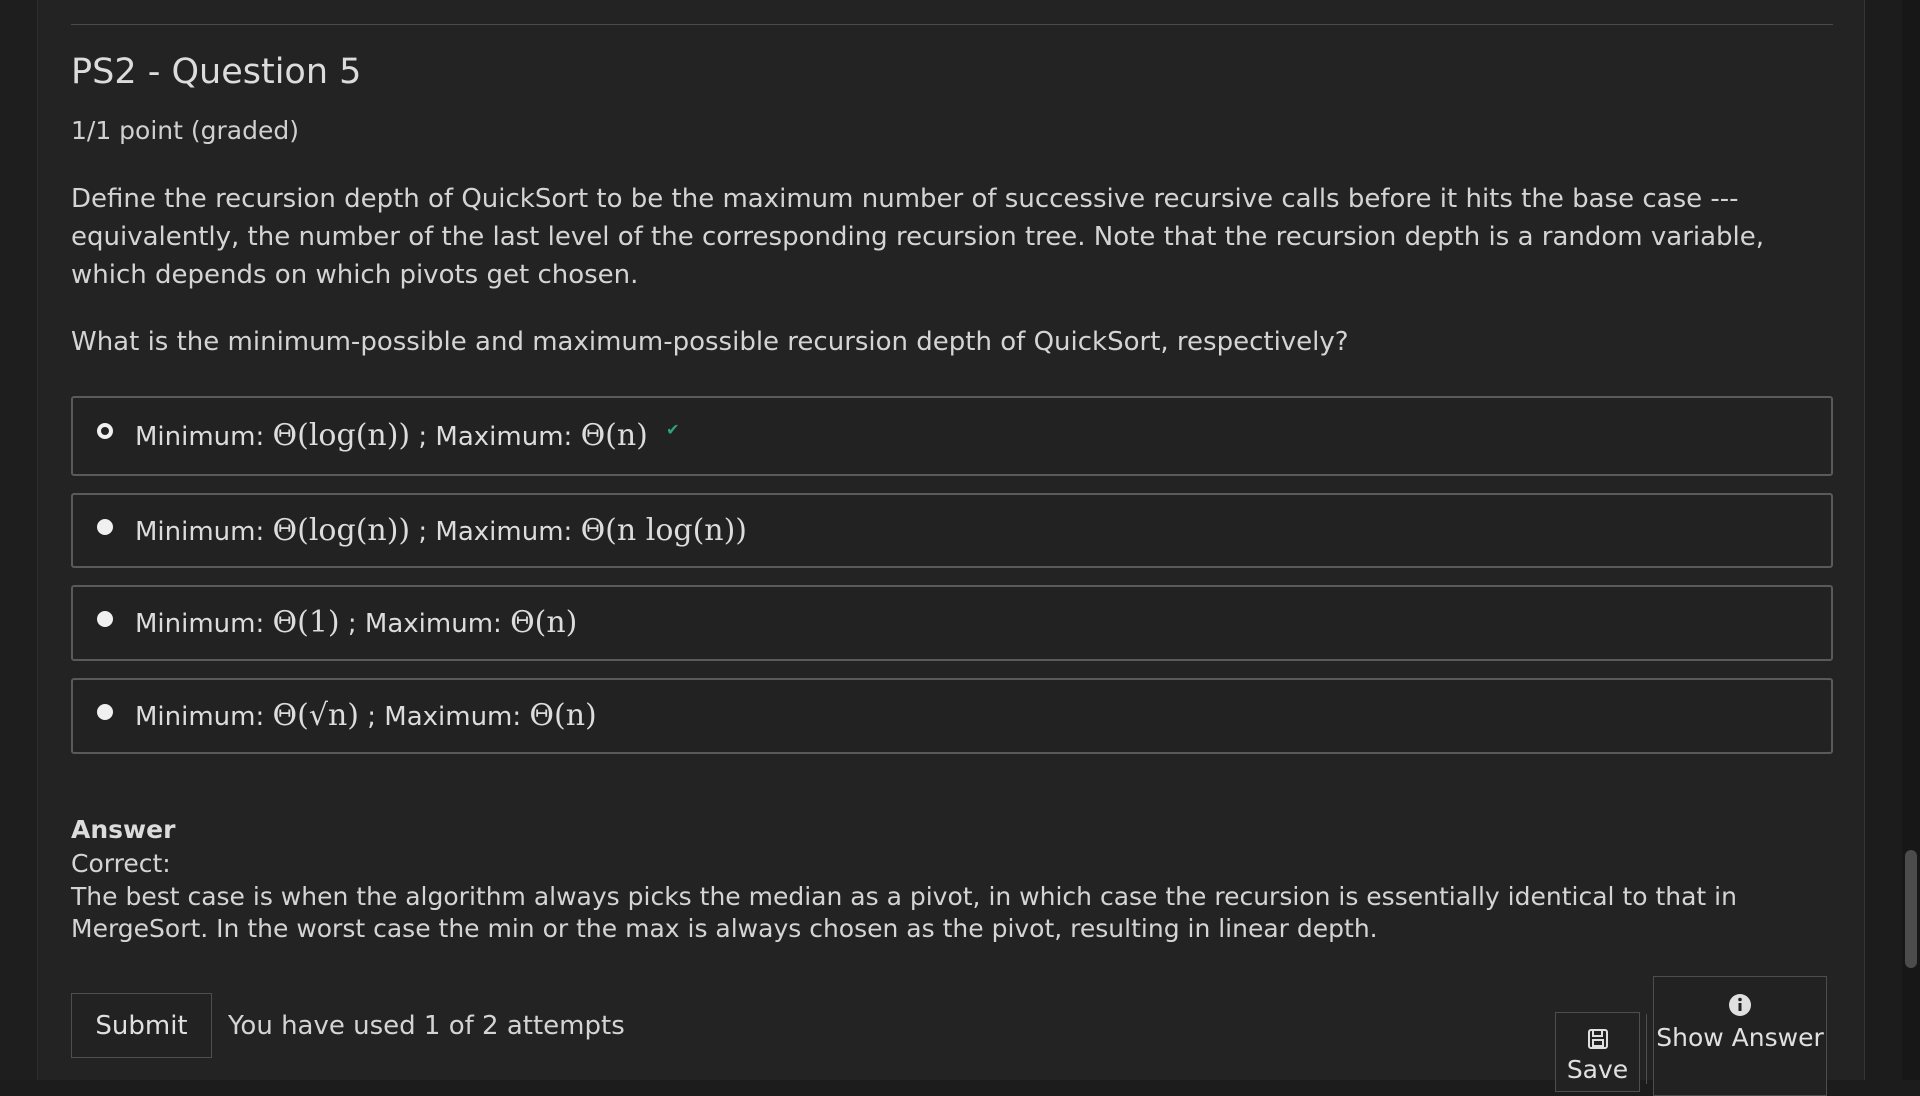  What do you see at coordinates (424, 624) in the screenshot?
I see `choice-3-max-prefix: ; Maximum:` at bounding box center [424, 624].